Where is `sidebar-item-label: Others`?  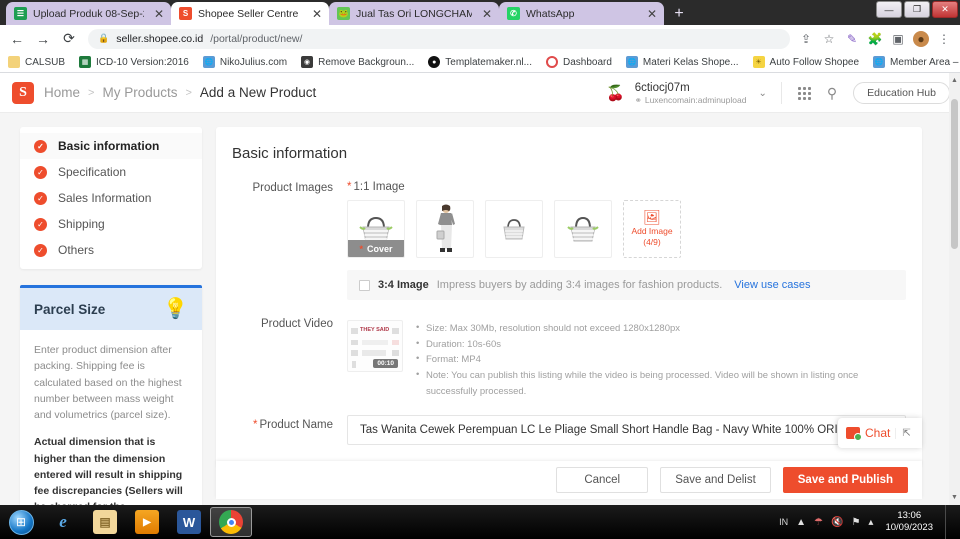 sidebar-item-label: Others is located at coordinates (76, 250).